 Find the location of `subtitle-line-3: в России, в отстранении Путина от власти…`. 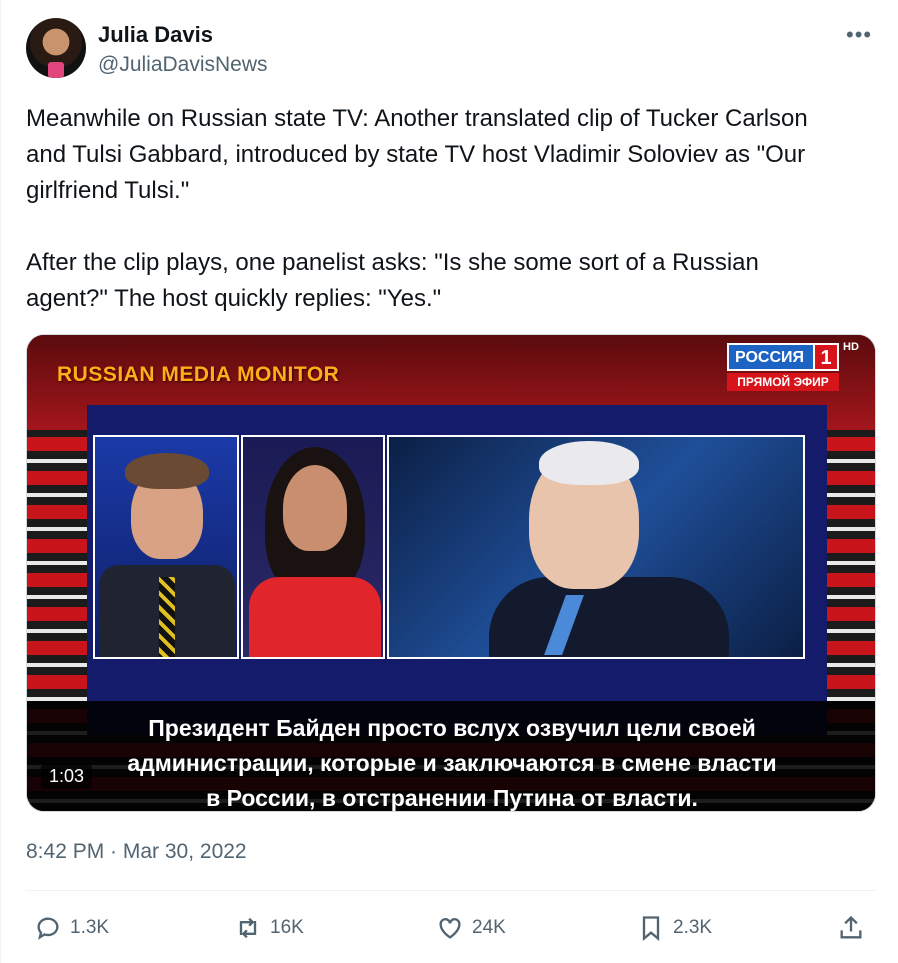

subtitle-line-3: в России, в отстранении Путина от власти… is located at coordinates (452, 798).